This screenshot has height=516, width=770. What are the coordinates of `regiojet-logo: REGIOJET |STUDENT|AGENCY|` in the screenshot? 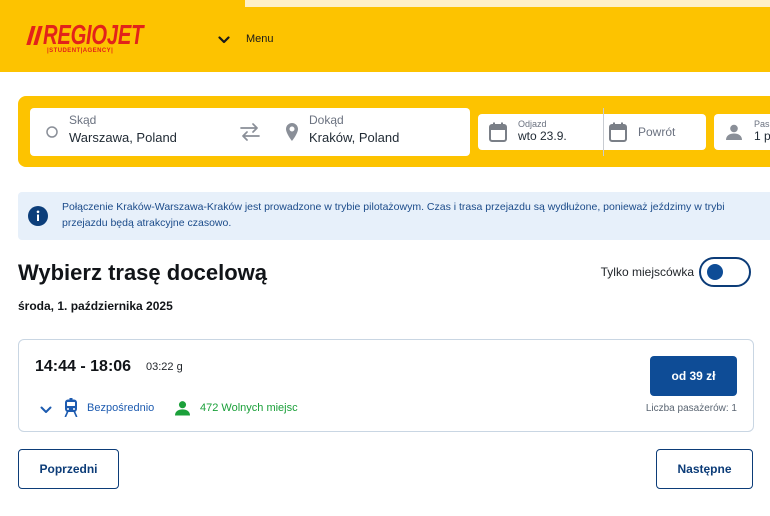 It's located at (89, 38).